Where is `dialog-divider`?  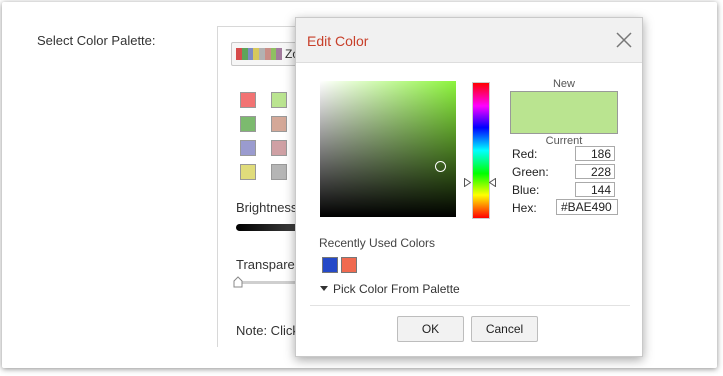
dialog-divider is located at coordinates (470, 305).